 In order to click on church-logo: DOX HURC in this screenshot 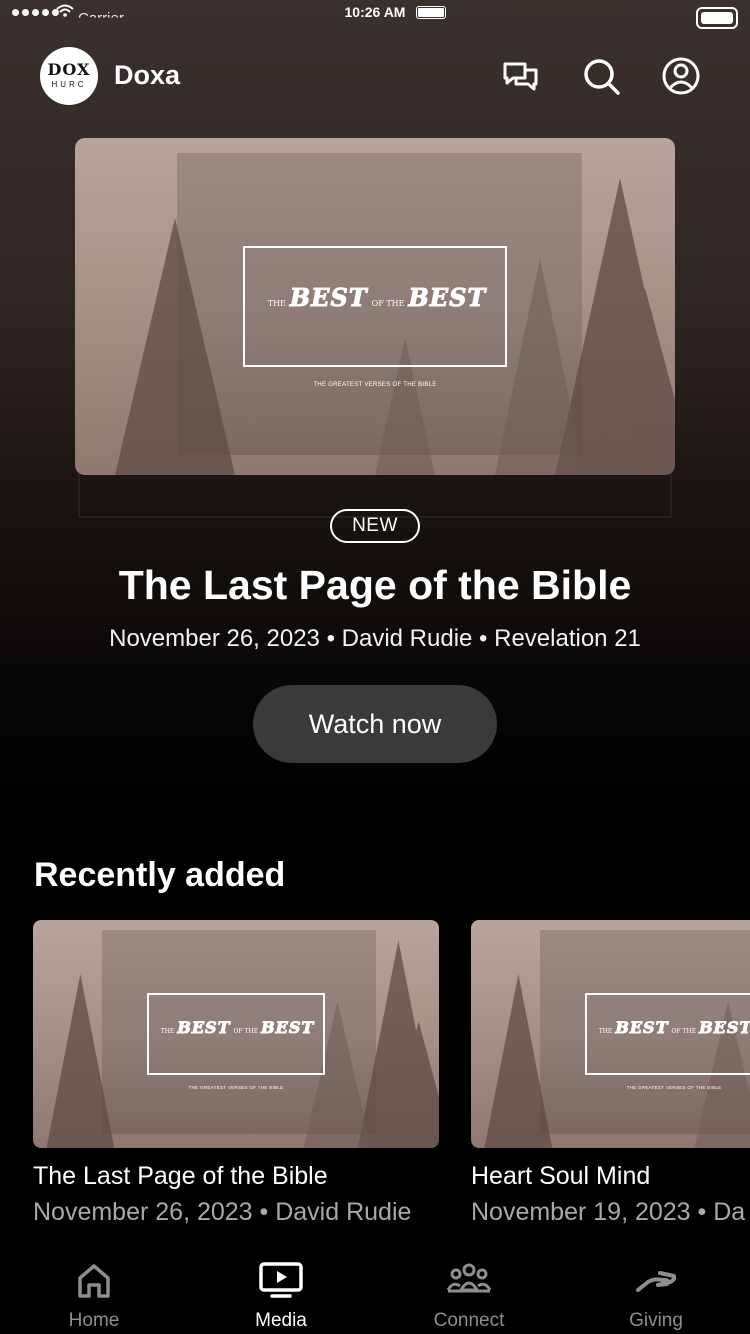, I will do `click(69, 76)`.